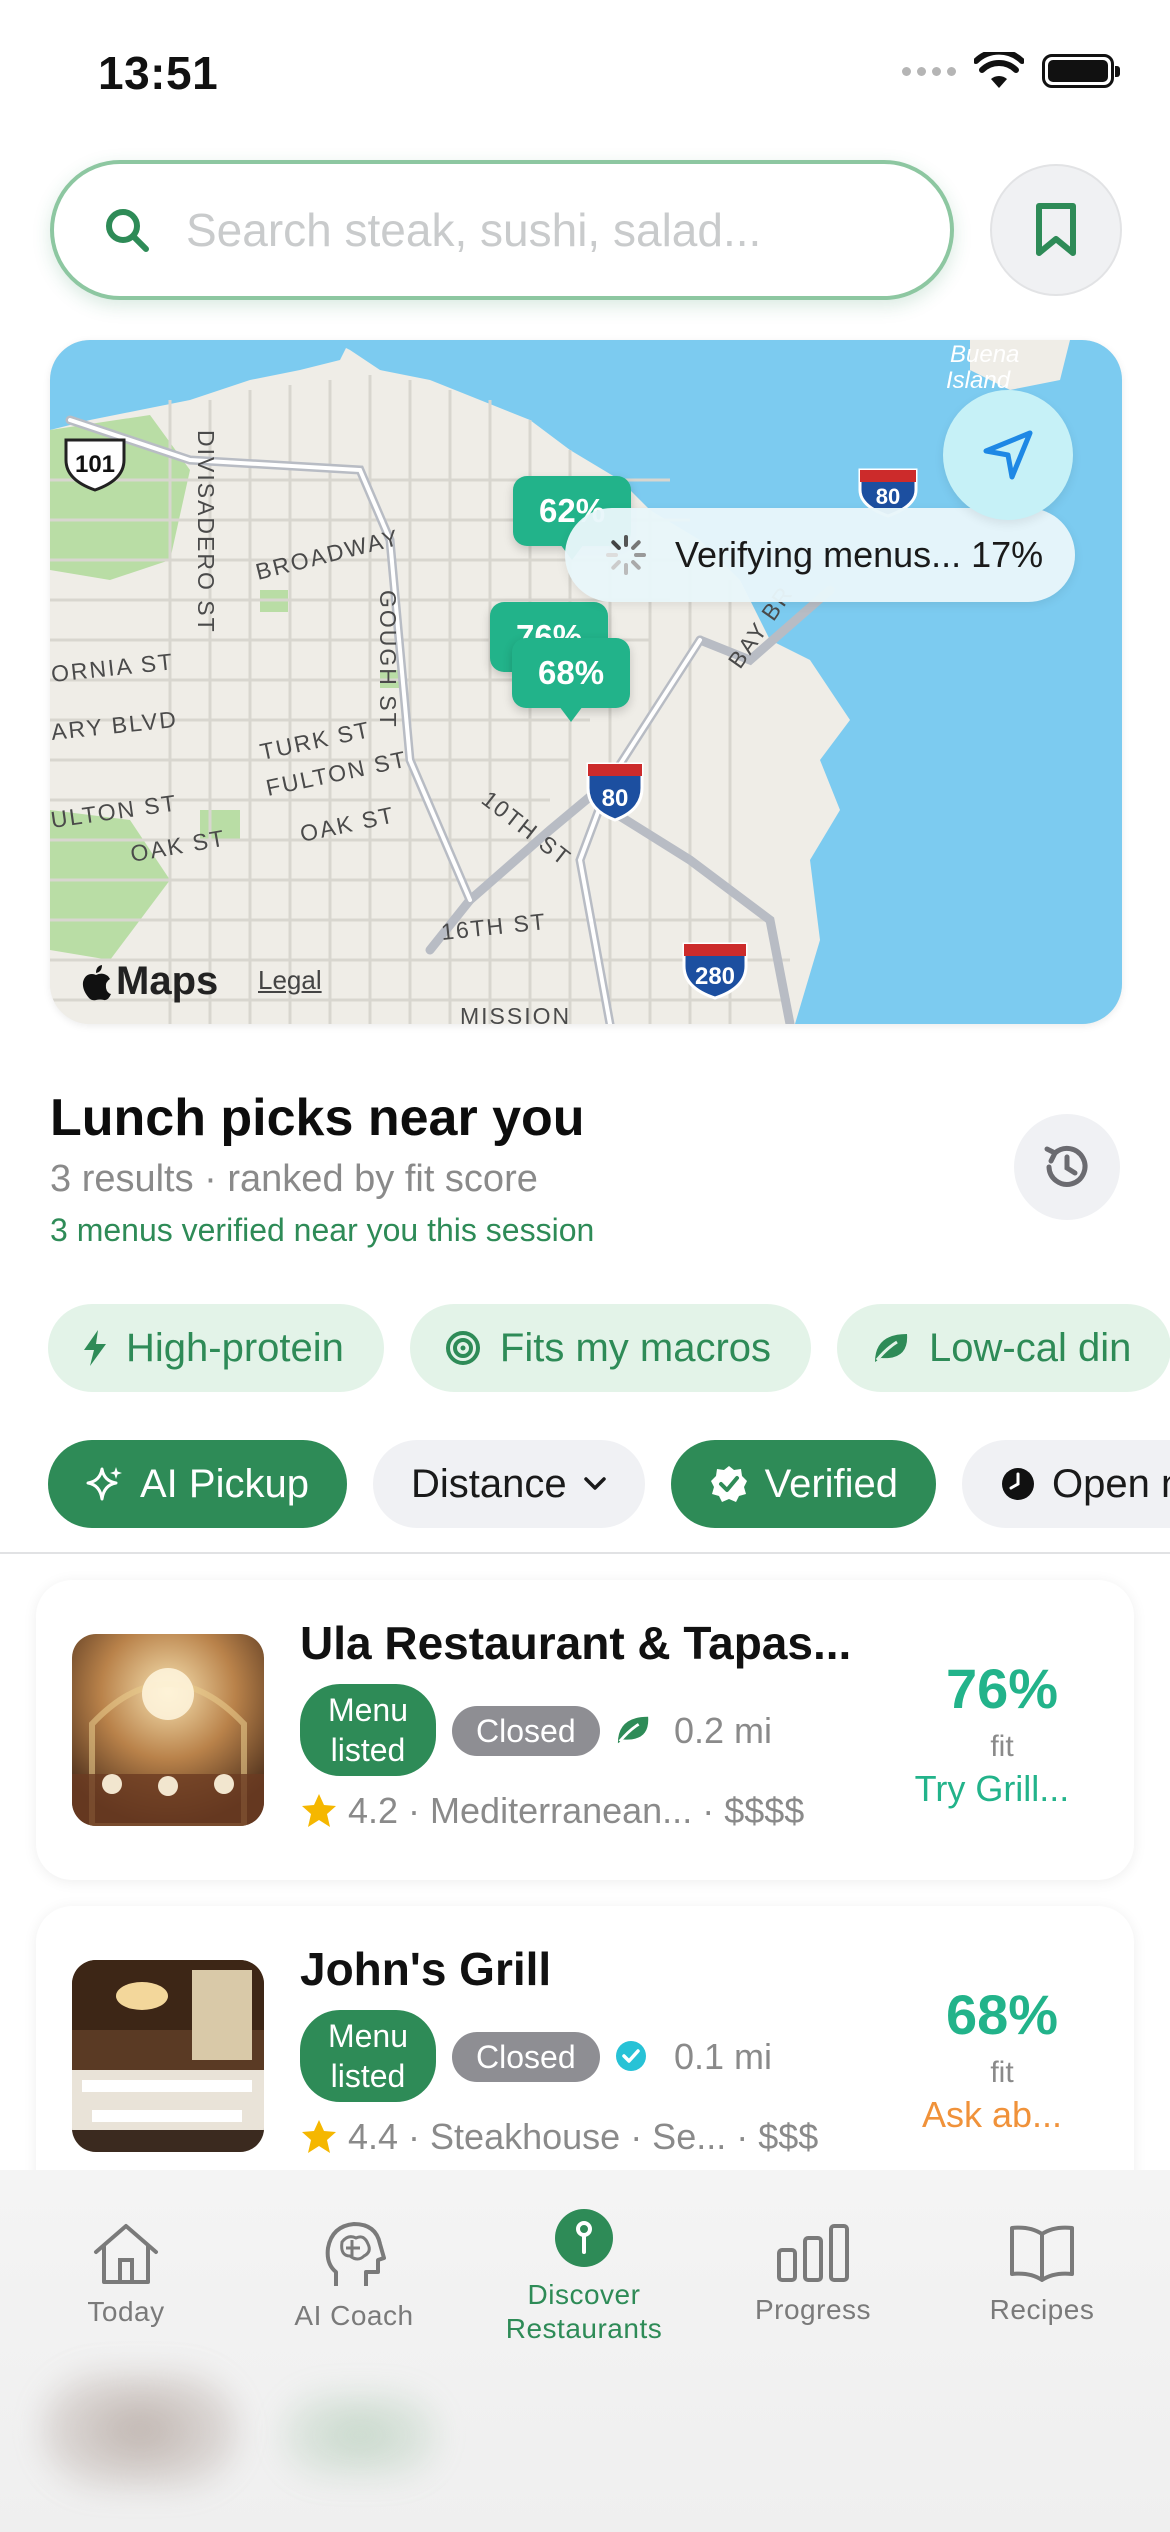  Describe the element at coordinates (322, 1230) in the screenshot. I see `verified-note: 3 menus verified near you this session` at that location.